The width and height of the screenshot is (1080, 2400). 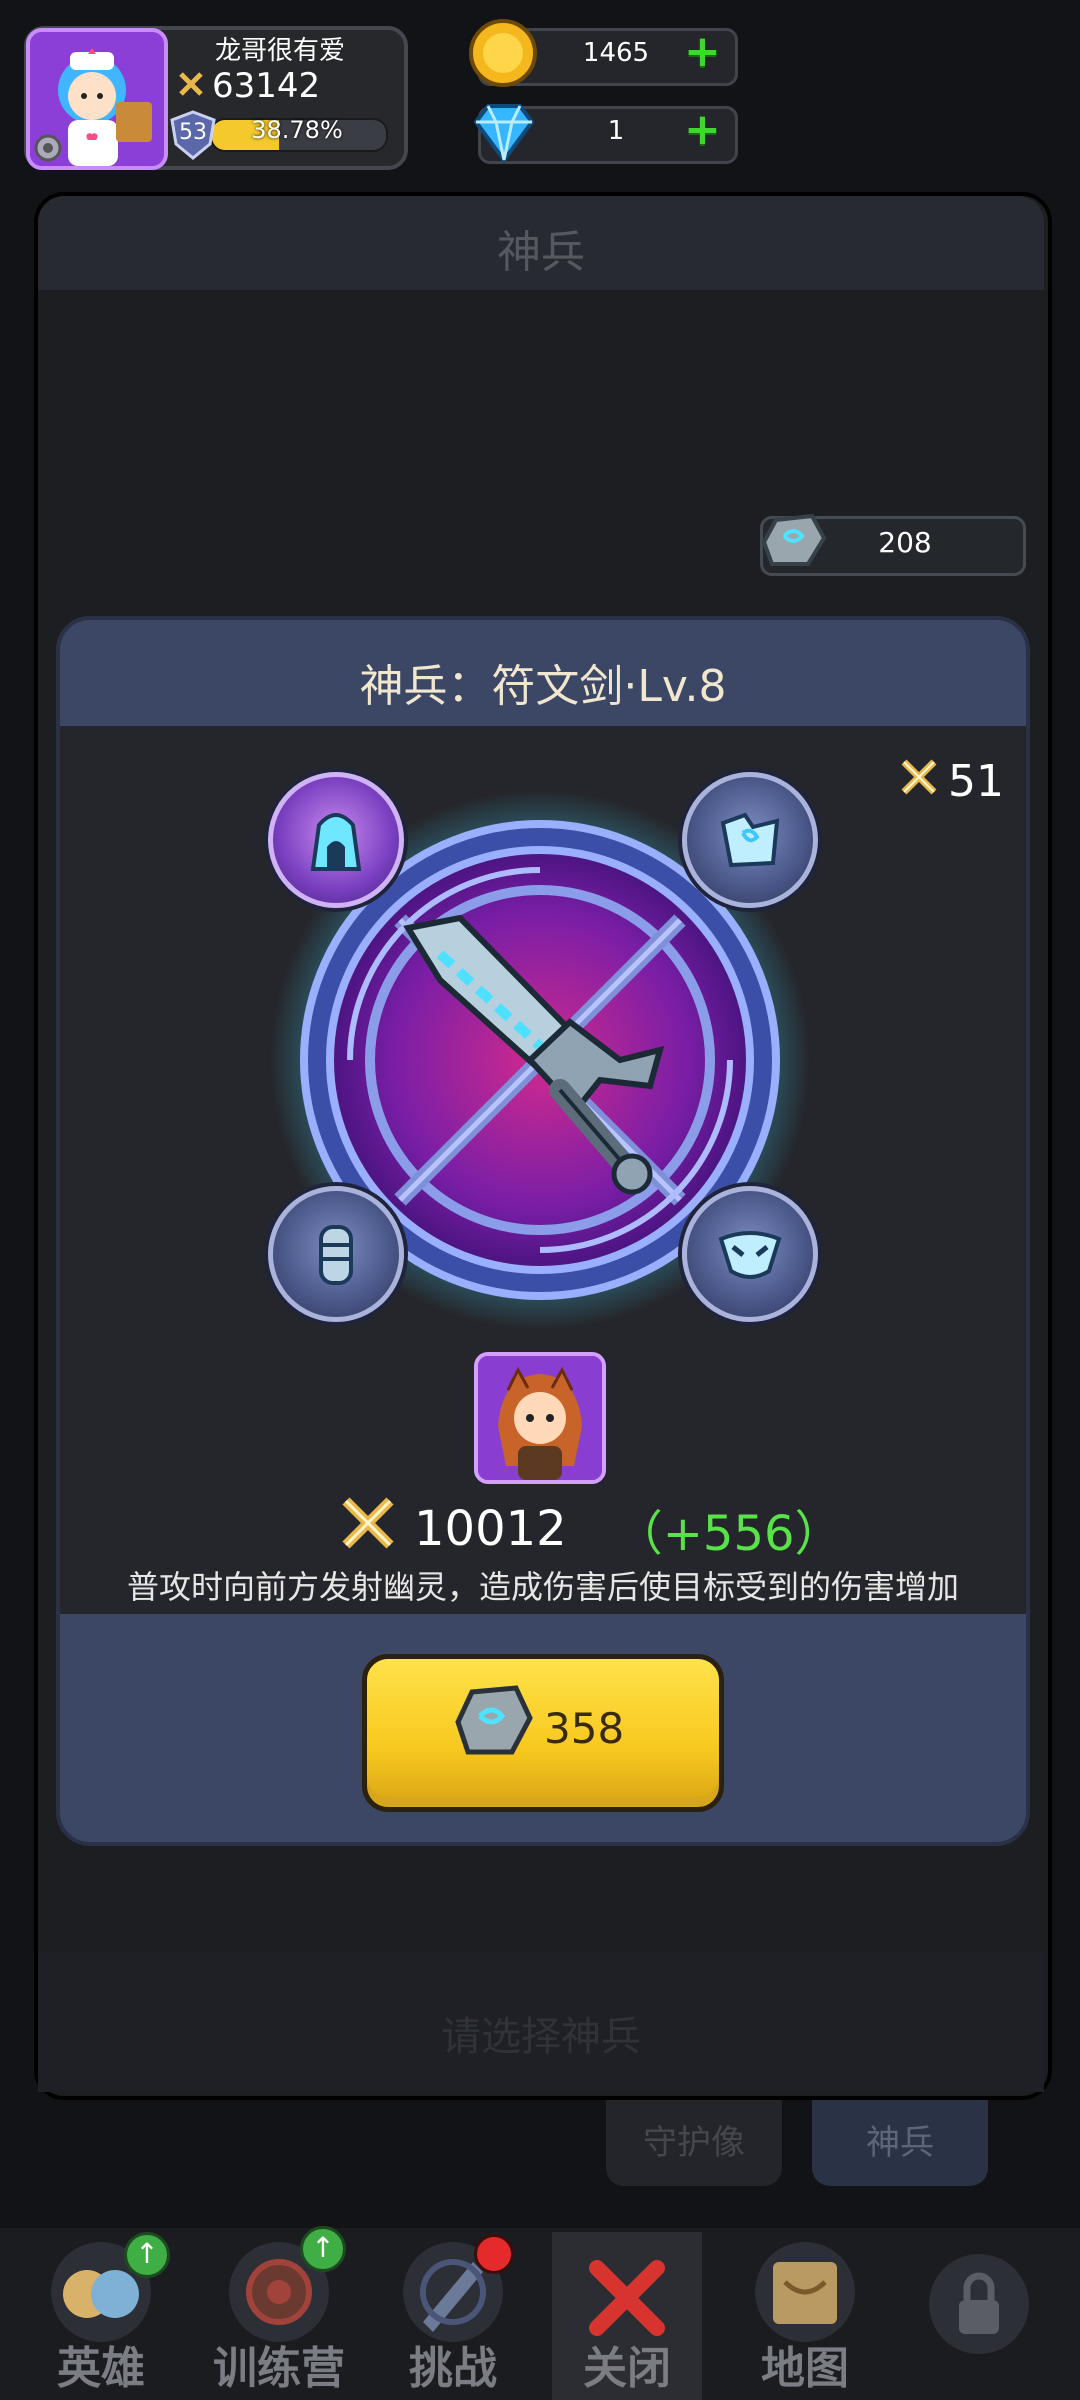 I want to click on nav-challenge-label: 挑战, so click(x=453, y=2368).